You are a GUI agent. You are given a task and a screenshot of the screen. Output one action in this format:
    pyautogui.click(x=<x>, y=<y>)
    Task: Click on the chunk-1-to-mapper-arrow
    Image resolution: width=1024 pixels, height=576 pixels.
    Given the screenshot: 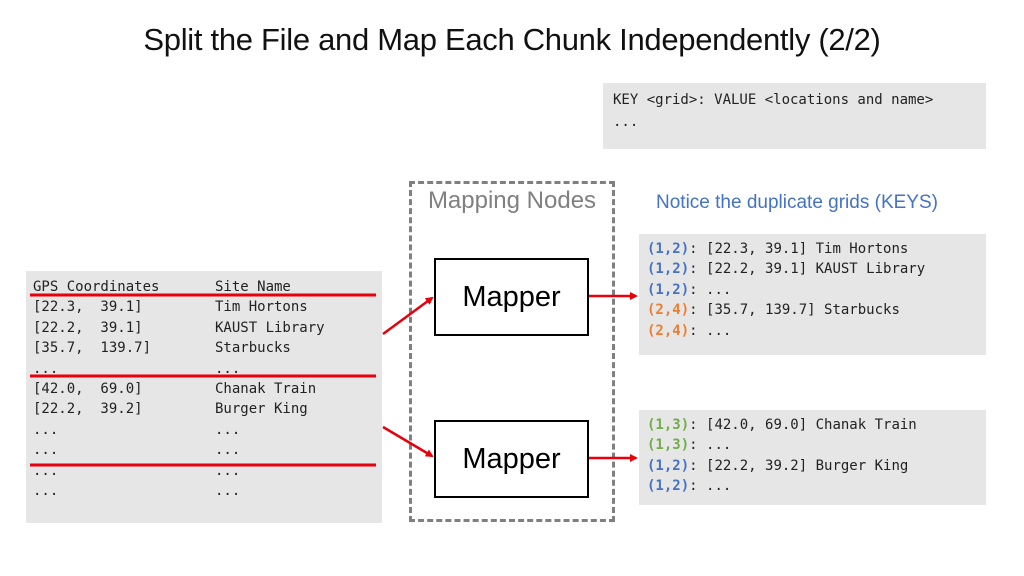 What is the action you would take?
    pyautogui.click(x=408, y=316)
    